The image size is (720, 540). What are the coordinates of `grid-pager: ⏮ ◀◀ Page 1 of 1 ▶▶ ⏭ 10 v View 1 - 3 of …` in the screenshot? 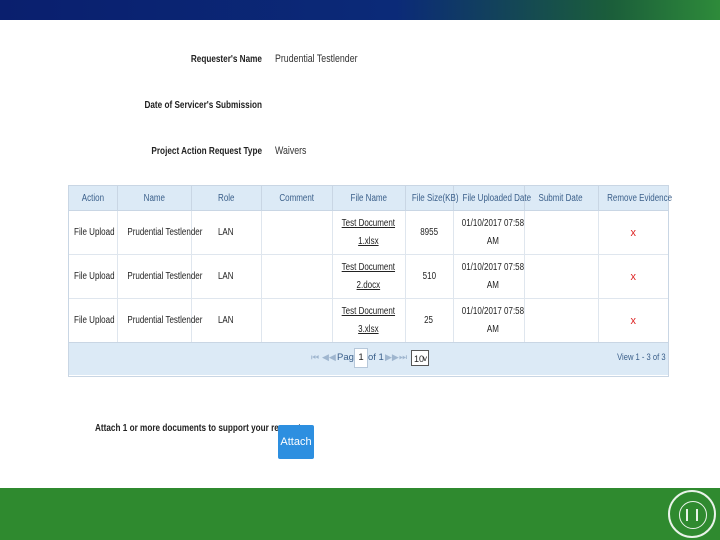 It's located at (368, 358).